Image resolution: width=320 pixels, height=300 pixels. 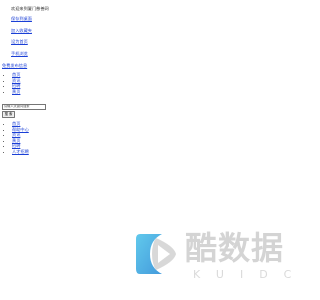 I want to click on mobile-browse-link: 手机浏览, so click(x=21, y=53).